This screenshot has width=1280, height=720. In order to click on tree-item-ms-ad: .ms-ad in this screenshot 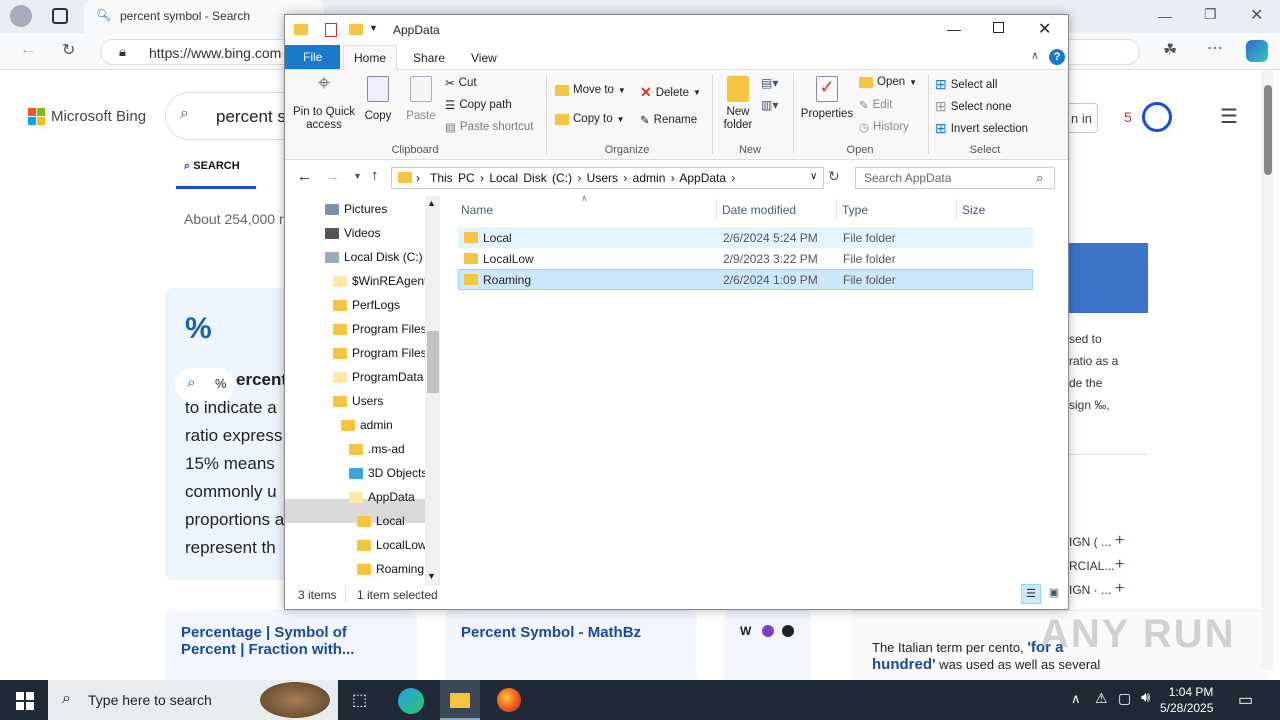, I will do `click(377, 449)`.